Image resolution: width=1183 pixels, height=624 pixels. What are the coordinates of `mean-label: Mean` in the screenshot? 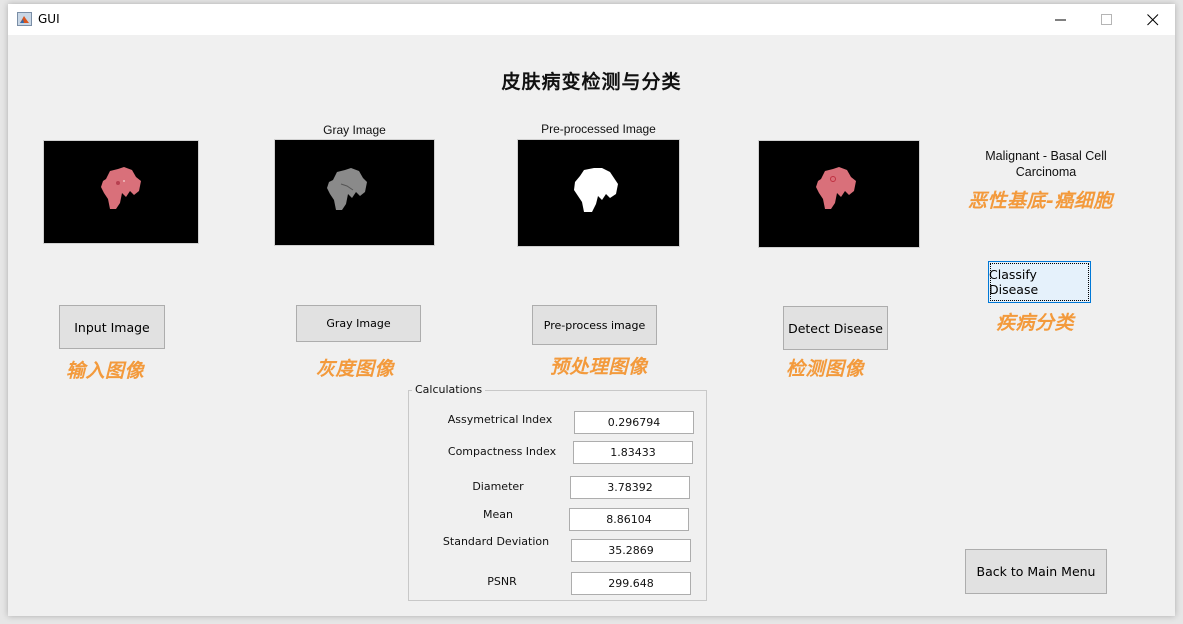 It's located at (498, 514).